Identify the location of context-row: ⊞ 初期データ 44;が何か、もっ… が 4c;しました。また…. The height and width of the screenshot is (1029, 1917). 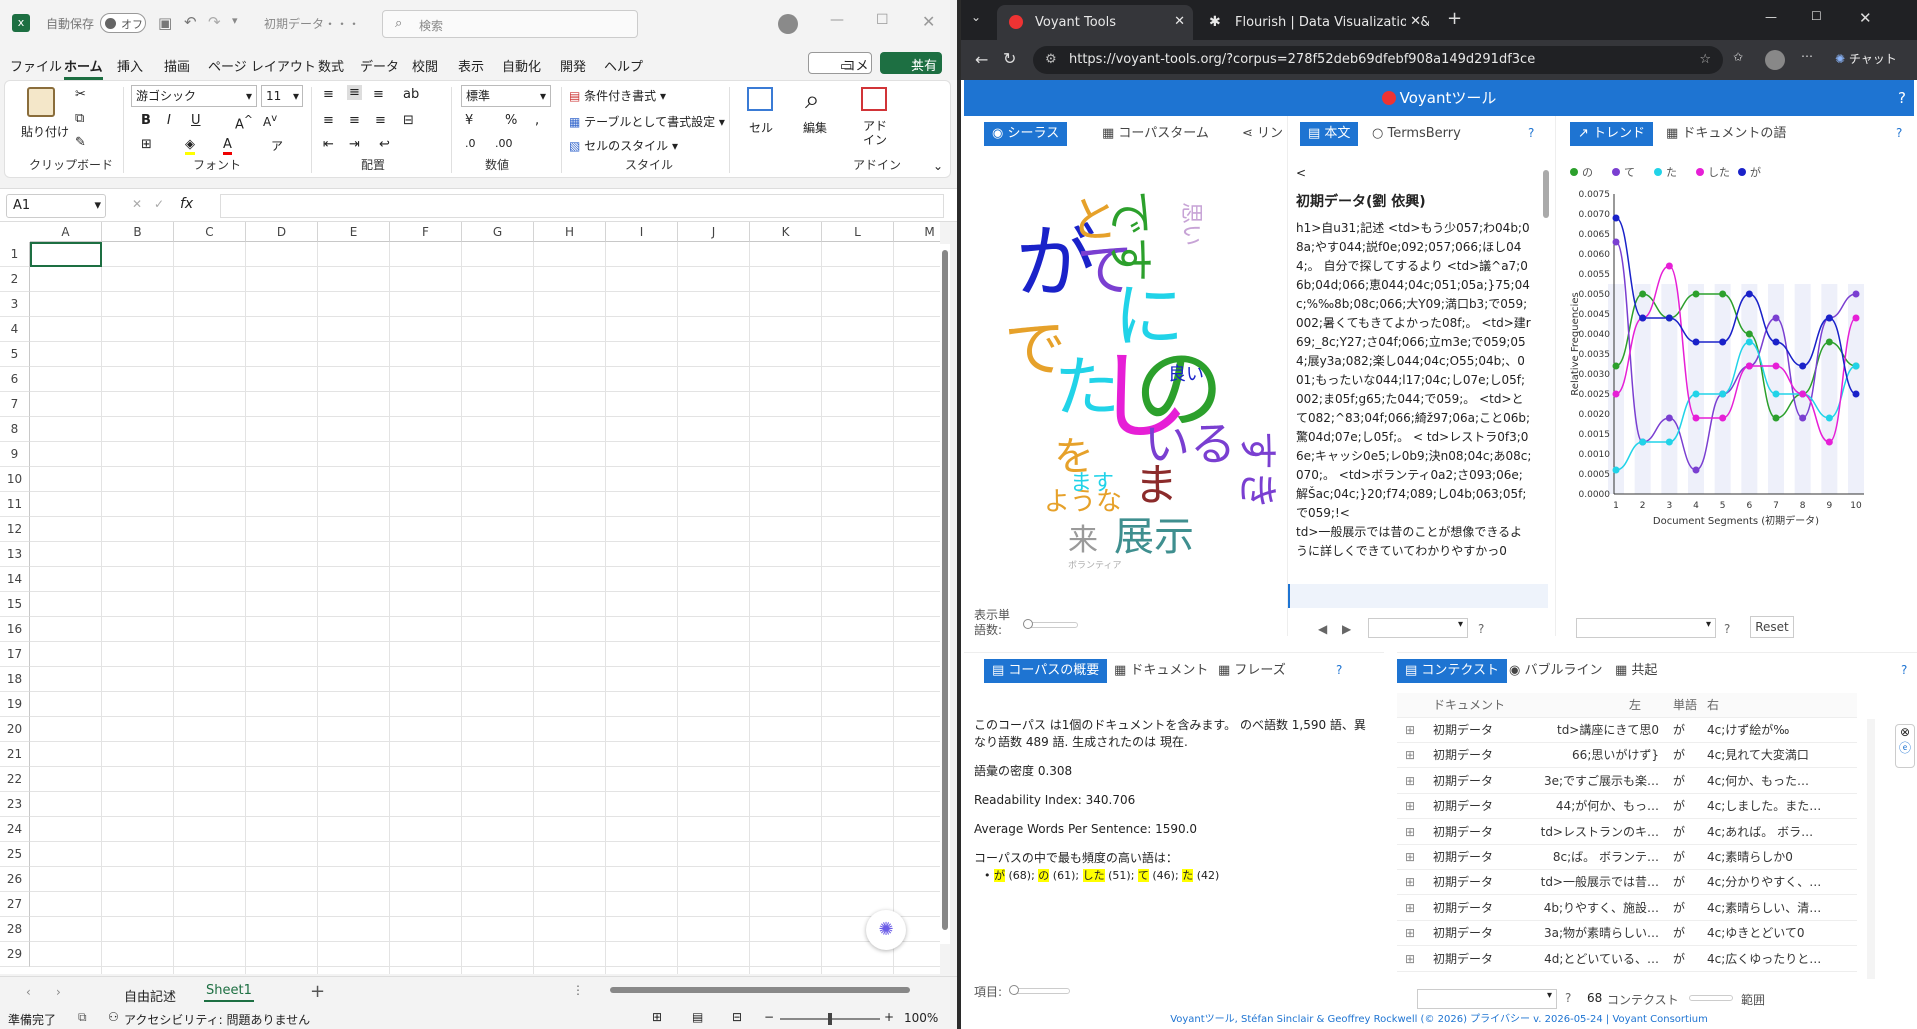
(1627, 807).